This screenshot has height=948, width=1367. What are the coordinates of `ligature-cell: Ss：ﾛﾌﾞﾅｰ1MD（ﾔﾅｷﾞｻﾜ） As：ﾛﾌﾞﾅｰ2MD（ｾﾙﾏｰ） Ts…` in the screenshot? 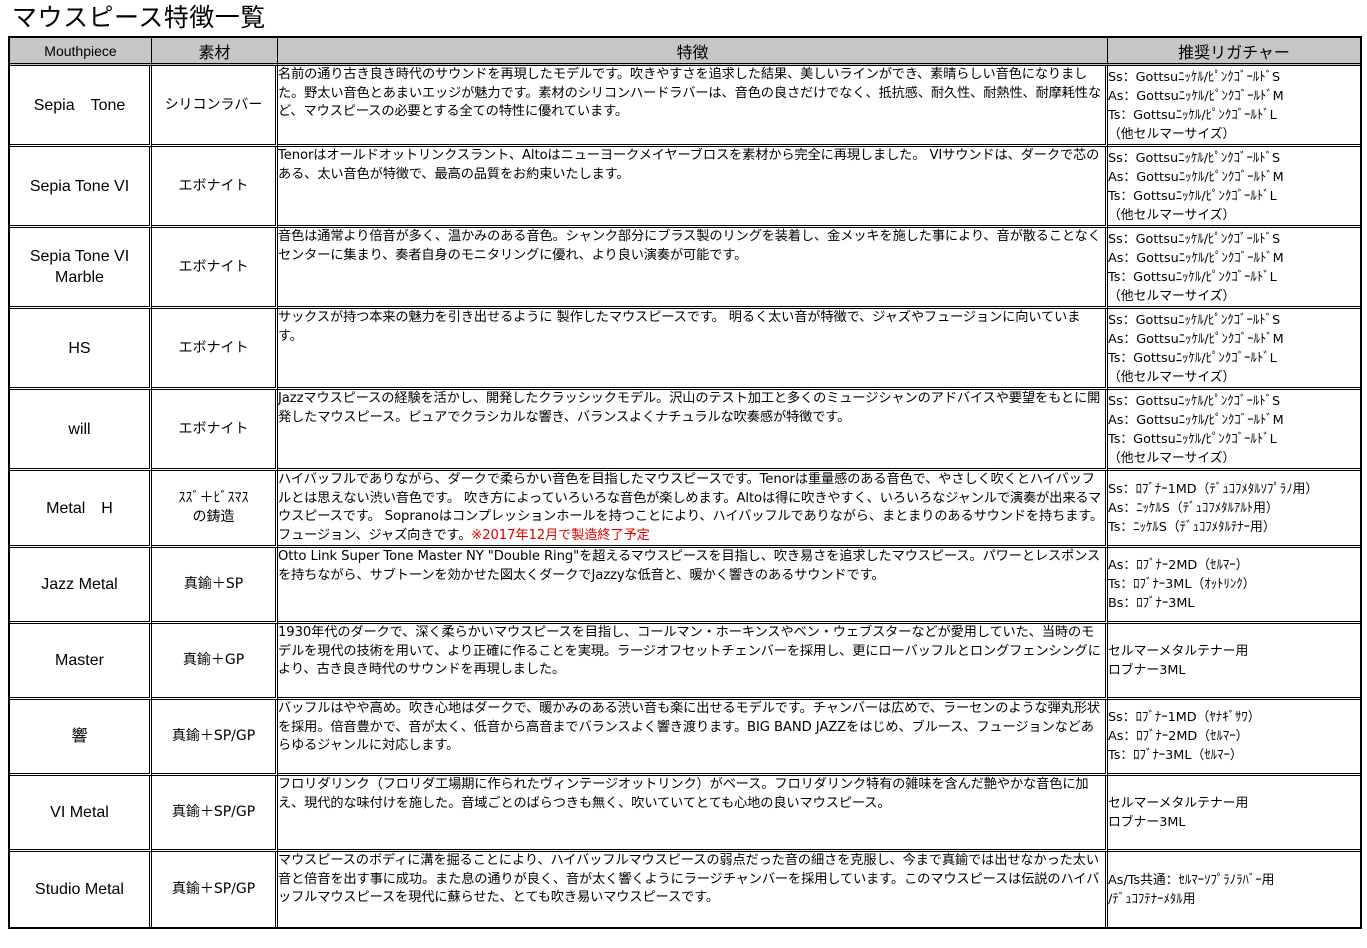 It's located at (1234, 738).